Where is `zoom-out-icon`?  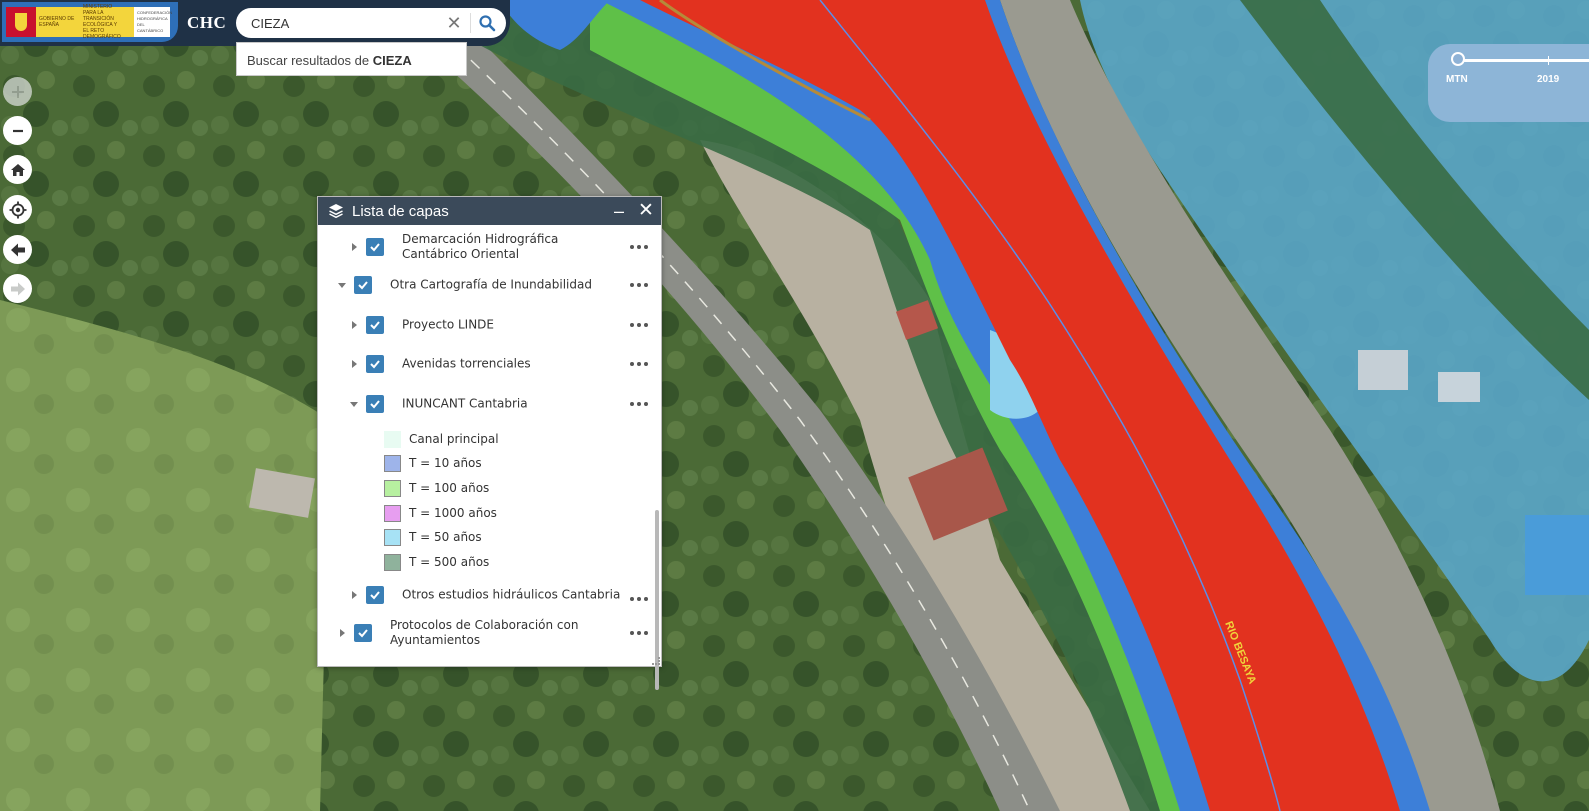
zoom-out-icon is located at coordinates (17, 130).